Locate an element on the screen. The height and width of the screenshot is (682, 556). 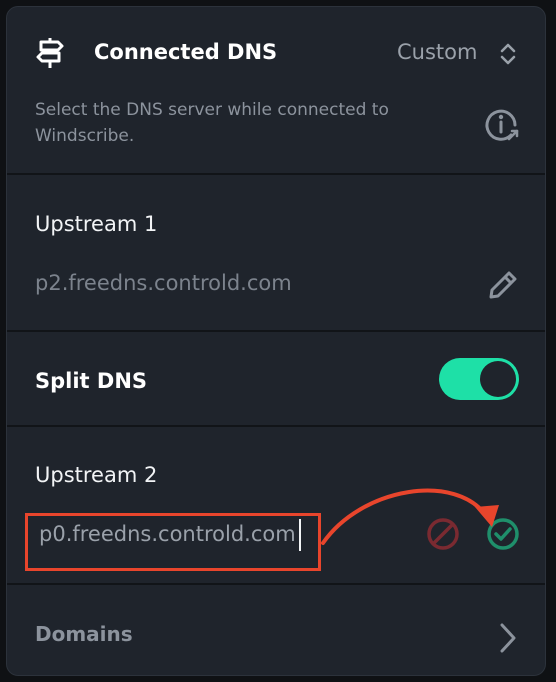
dns-mode-select: Custom is located at coordinates (460, 54).